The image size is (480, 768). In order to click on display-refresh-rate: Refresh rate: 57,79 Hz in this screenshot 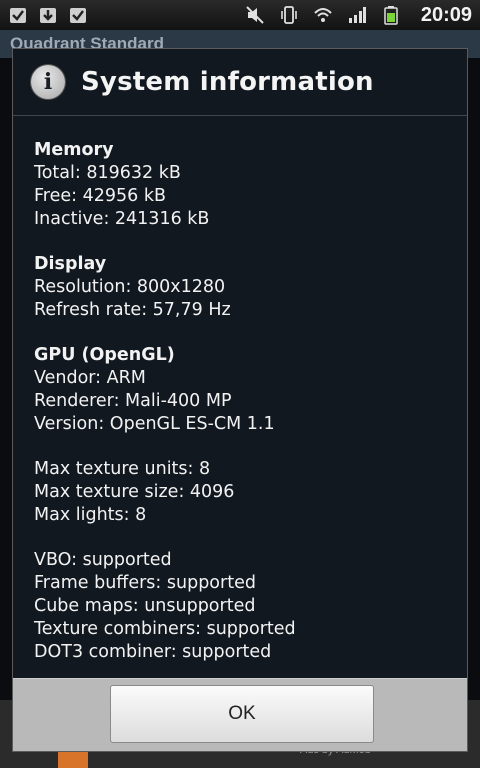, I will do `click(132, 310)`.